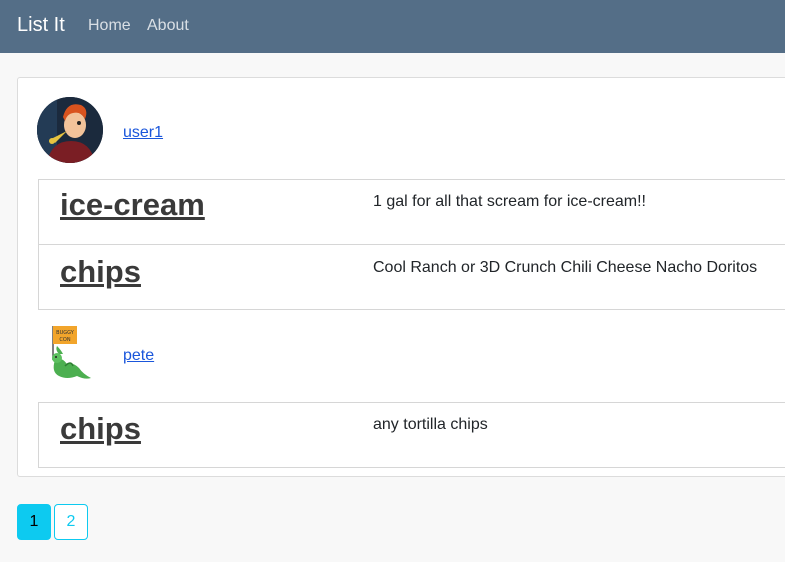  What do you see at coordinates (392, 26) in the screenshot?
I see `navbar: List It Home About` at bounding box center [392, 26].